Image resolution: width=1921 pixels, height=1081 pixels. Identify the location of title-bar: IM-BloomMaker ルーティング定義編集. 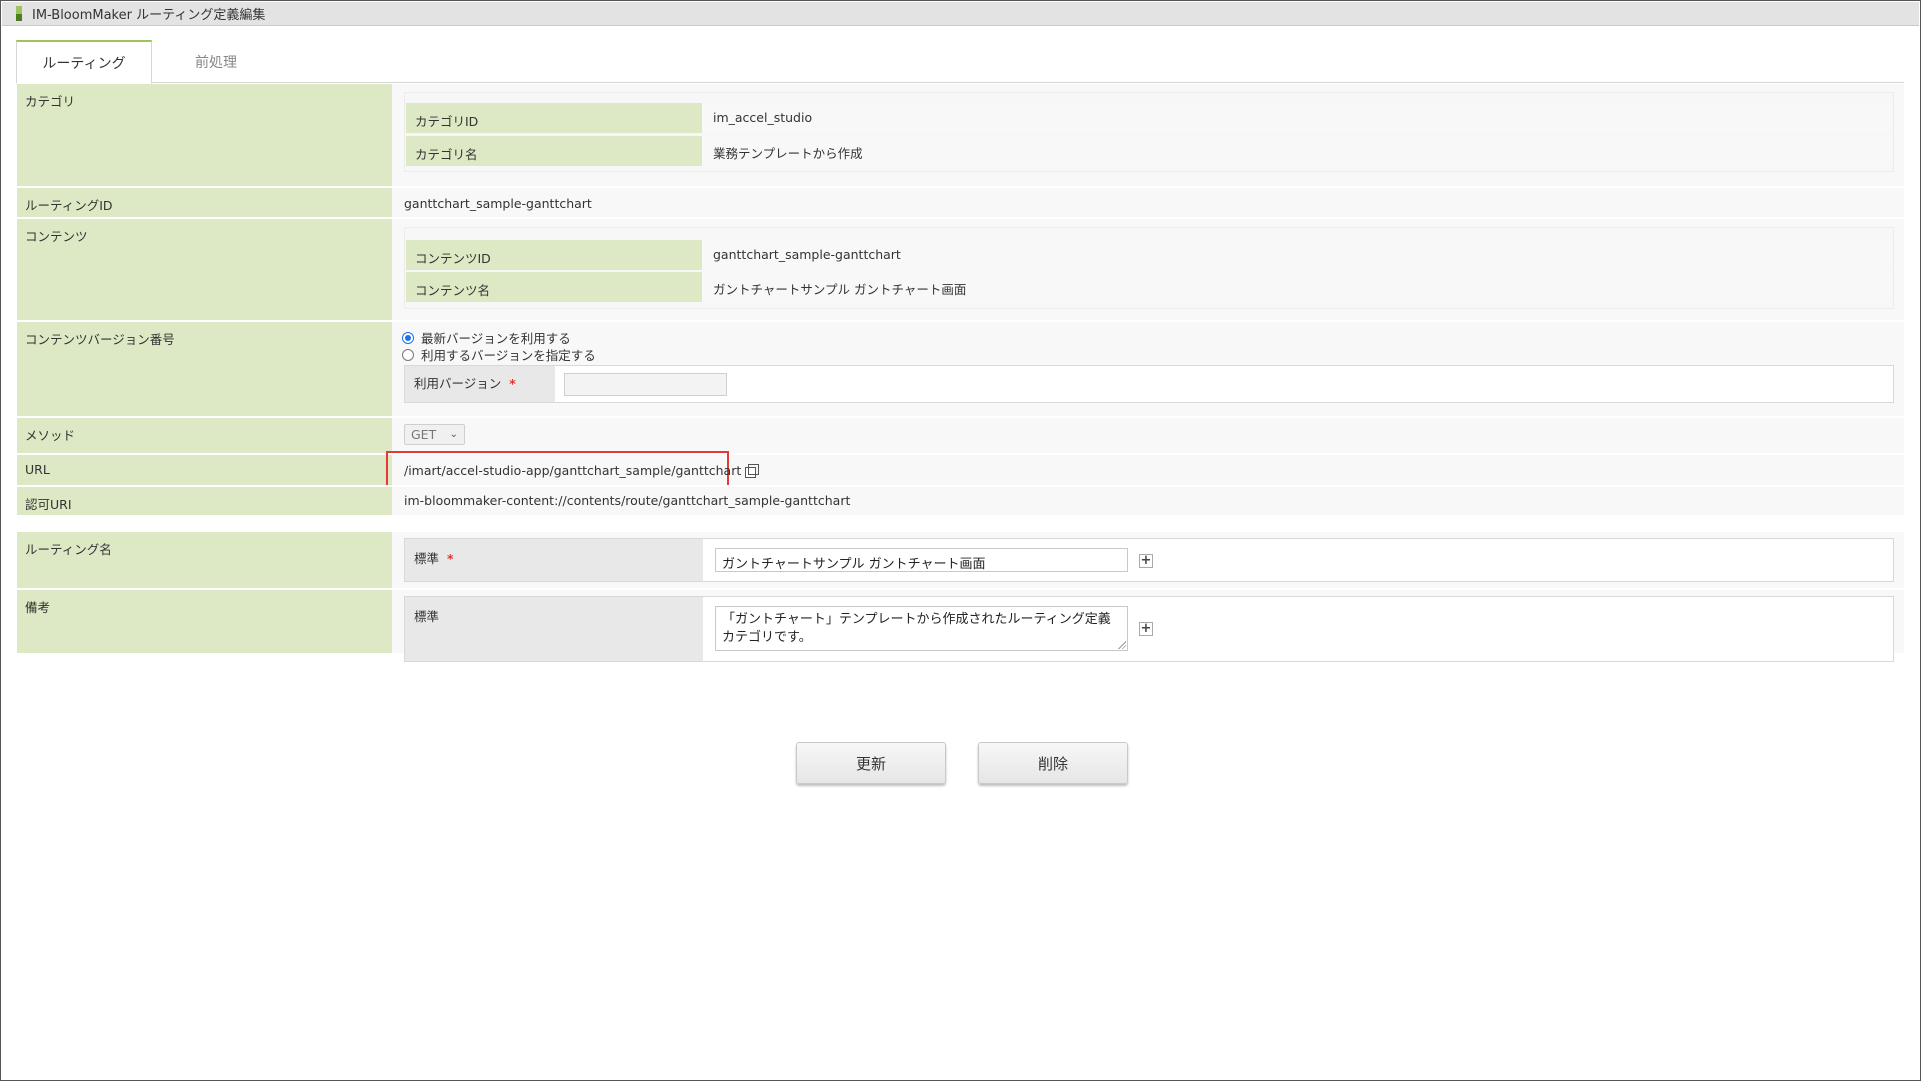
(960, 14).